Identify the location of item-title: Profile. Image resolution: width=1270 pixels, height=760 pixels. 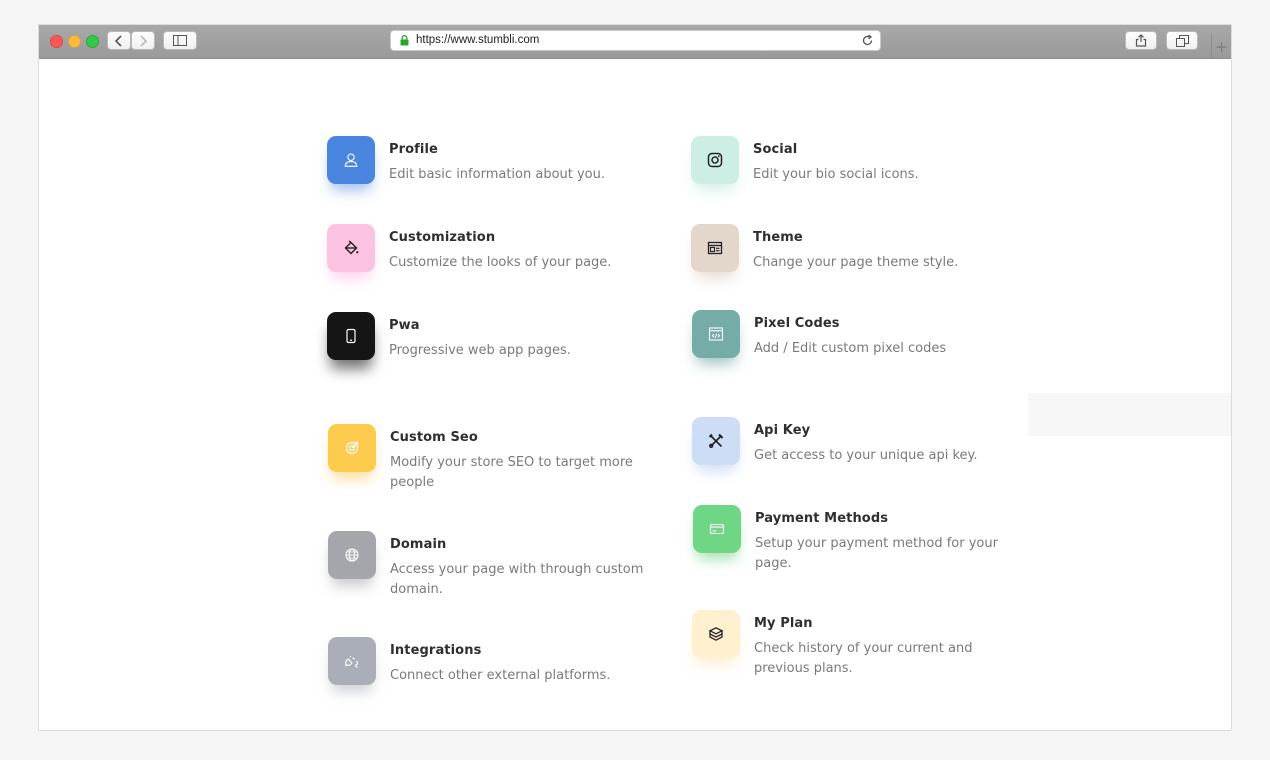
(413, 149).